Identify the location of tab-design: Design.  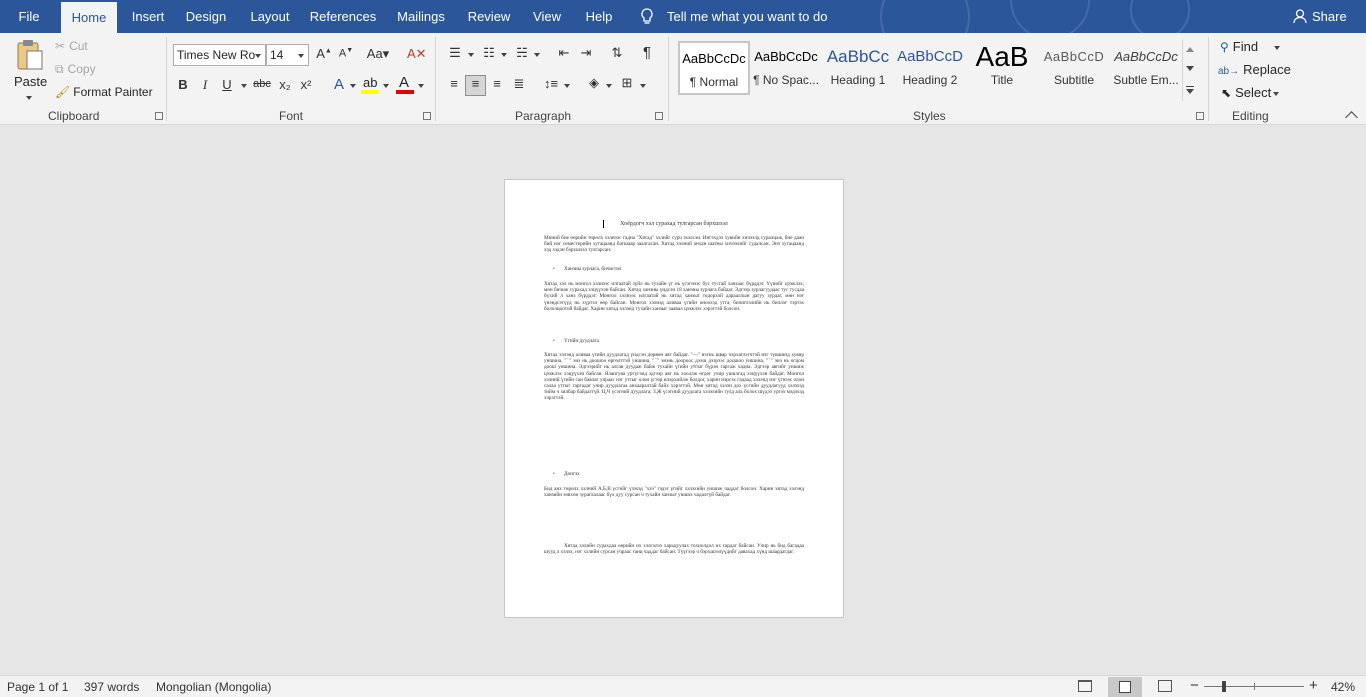
(206, 16).